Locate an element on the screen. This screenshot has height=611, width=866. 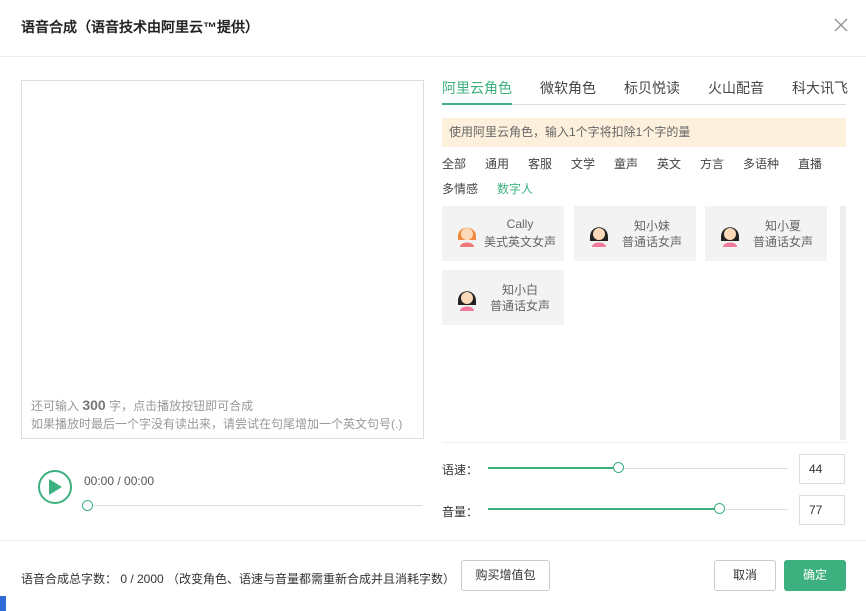
divider is located at coordinates (644, 442).